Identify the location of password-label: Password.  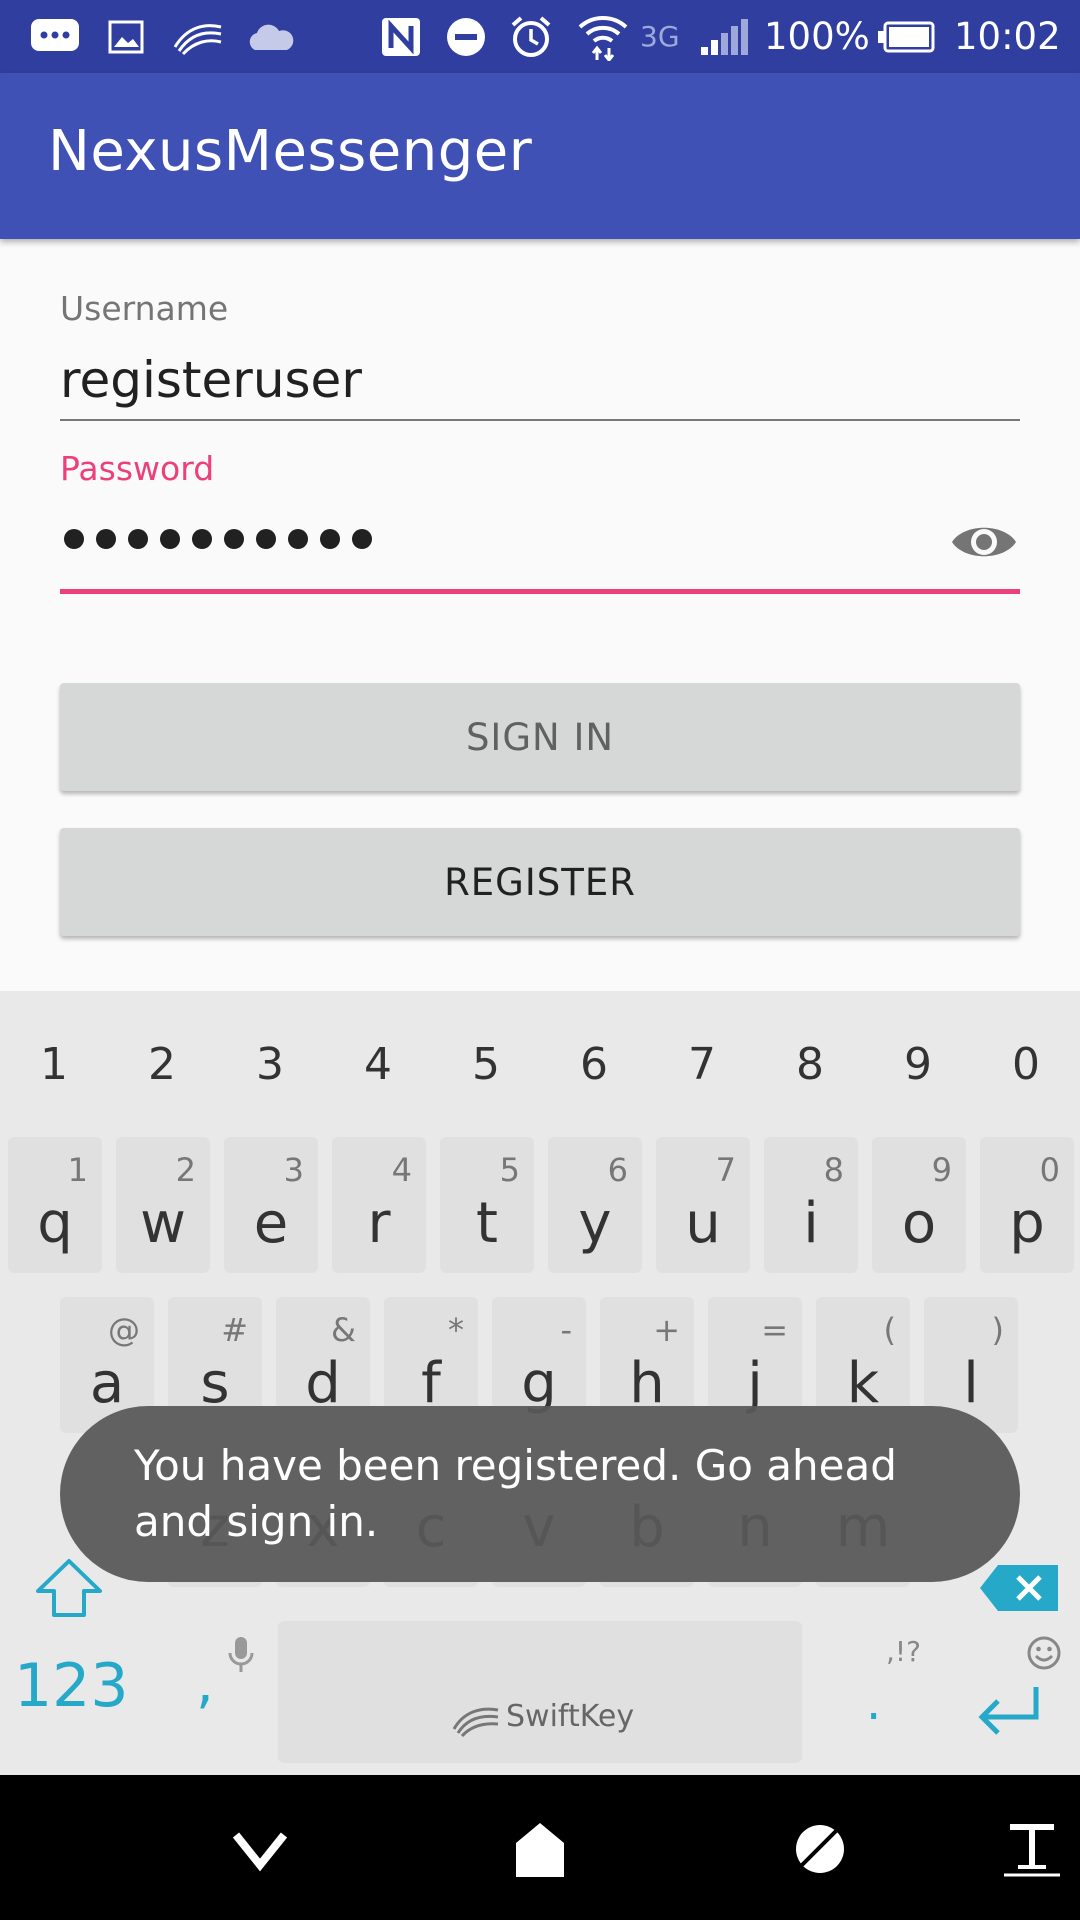
(137, 468).